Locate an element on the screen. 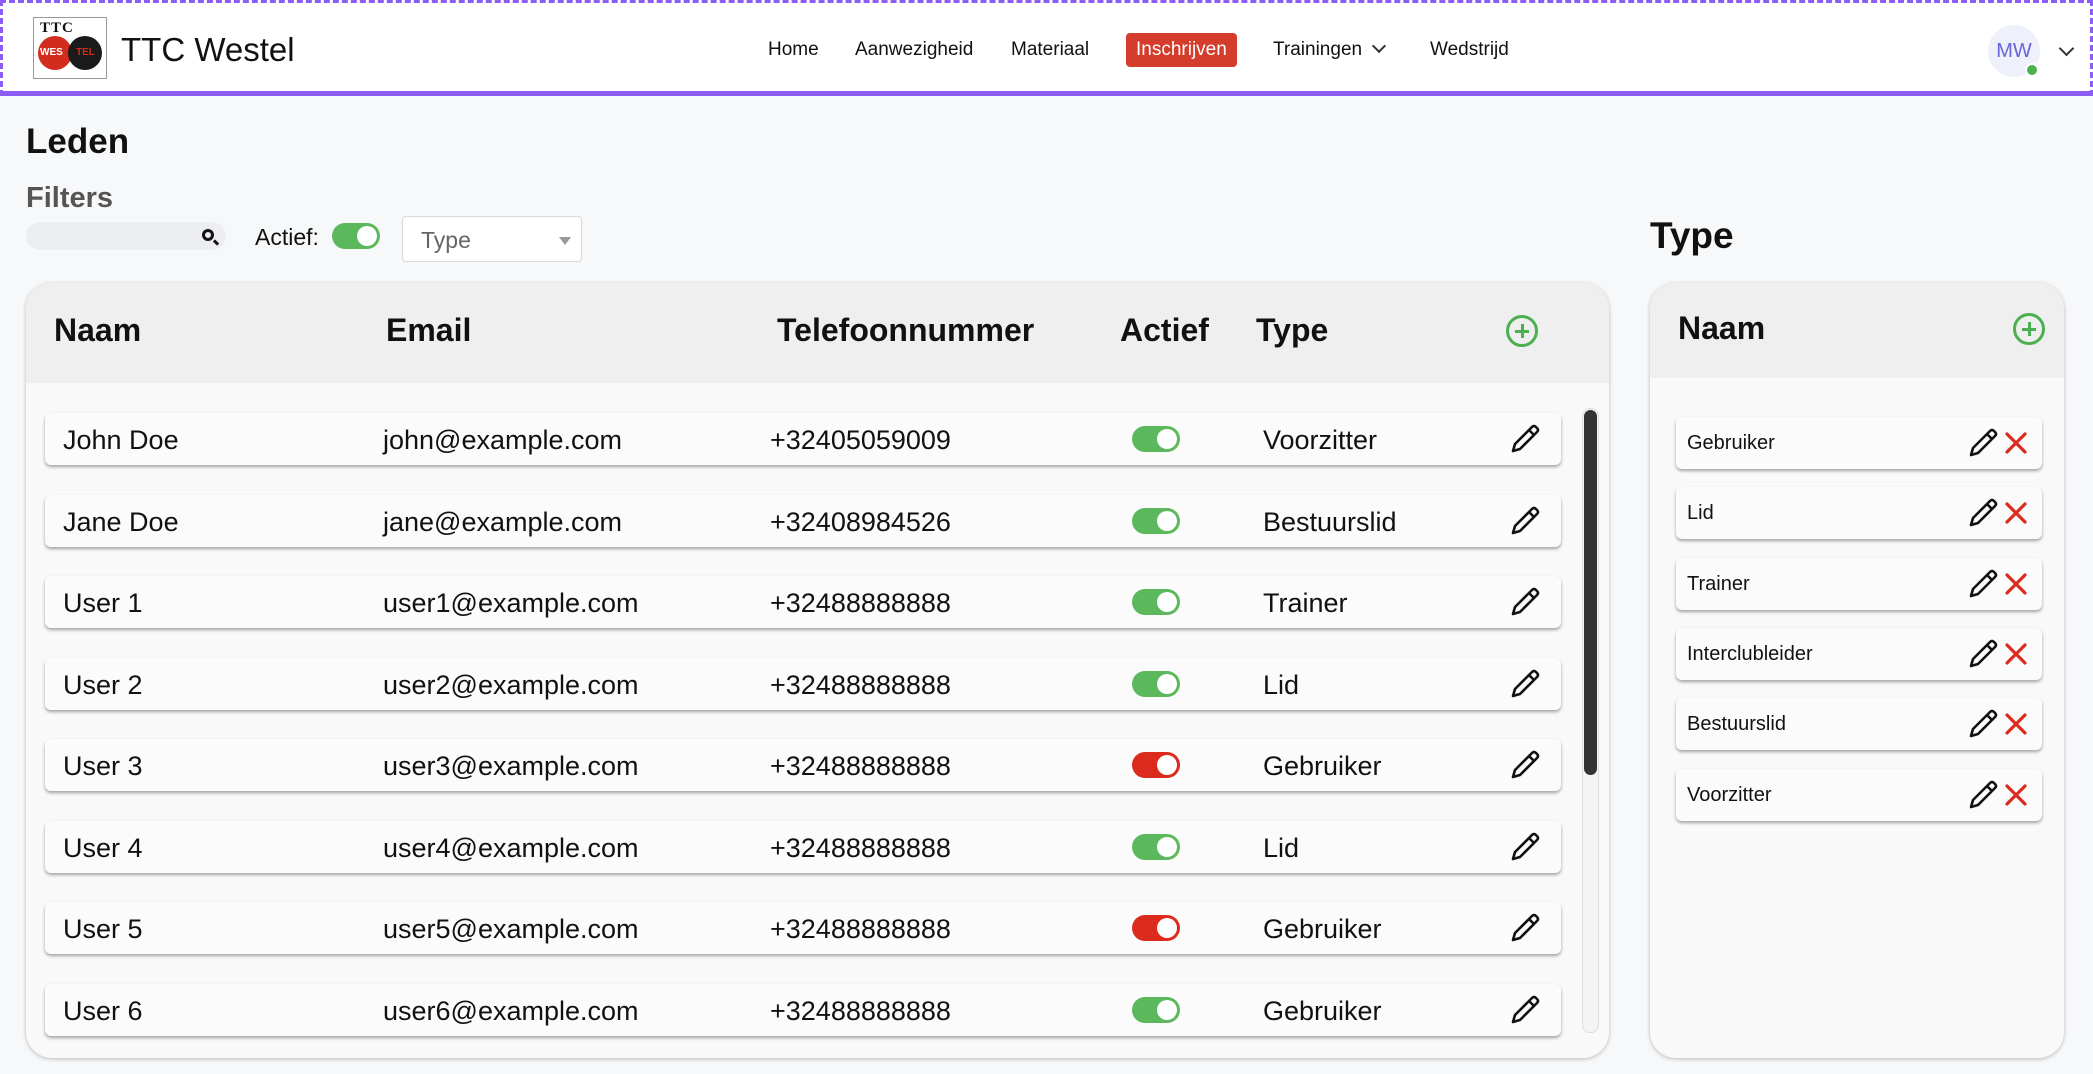 This screenshot has width=2093, height=1074. nav-home: Home is located at coordinates (793, 50).